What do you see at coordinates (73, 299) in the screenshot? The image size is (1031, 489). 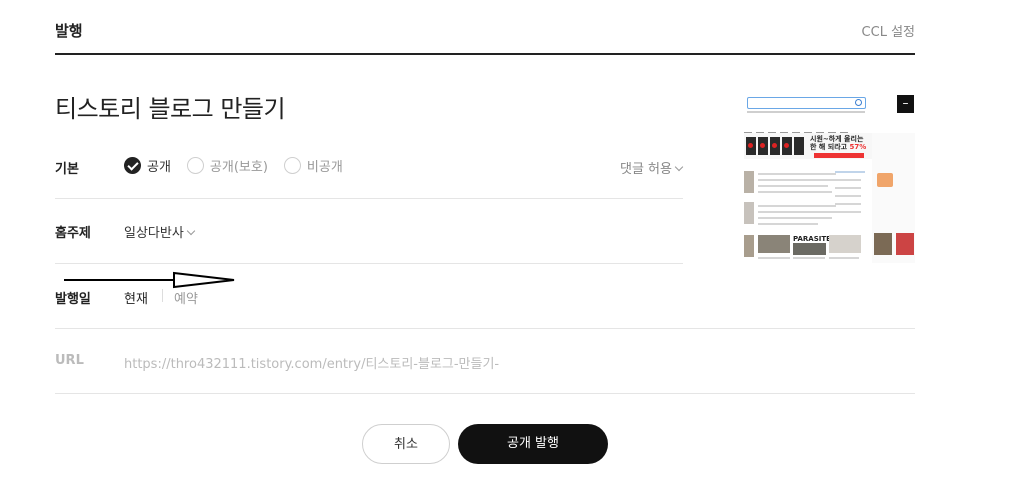 I see `publish-date-label: 발행일` at bounding box center [73, 299].